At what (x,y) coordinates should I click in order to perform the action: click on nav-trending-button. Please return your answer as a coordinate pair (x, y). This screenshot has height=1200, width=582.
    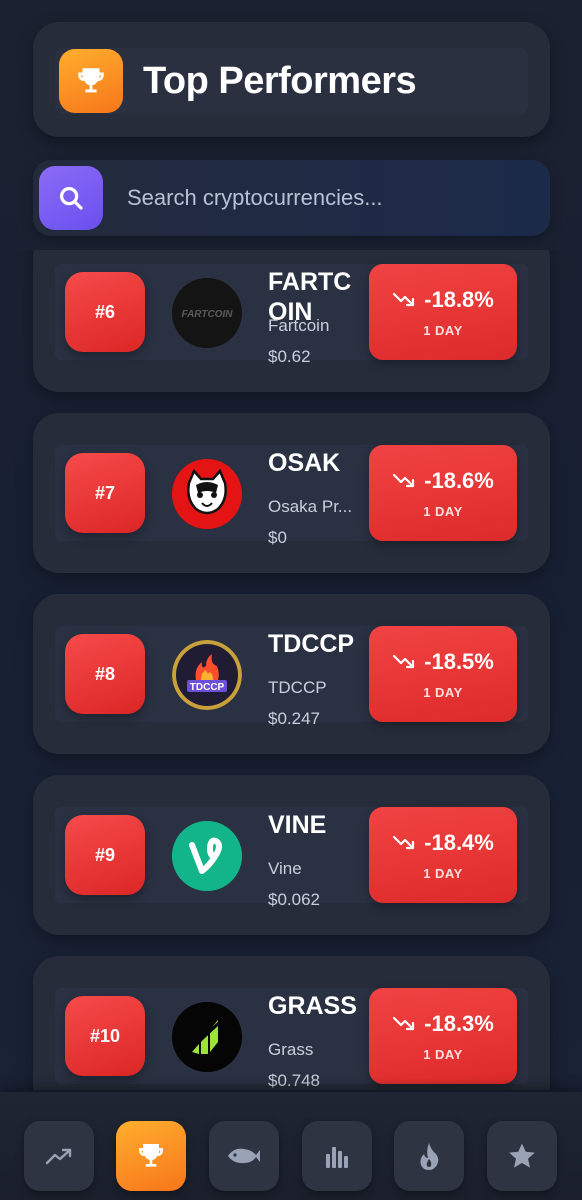
    Looking at the image, I should click on (59, 1156).